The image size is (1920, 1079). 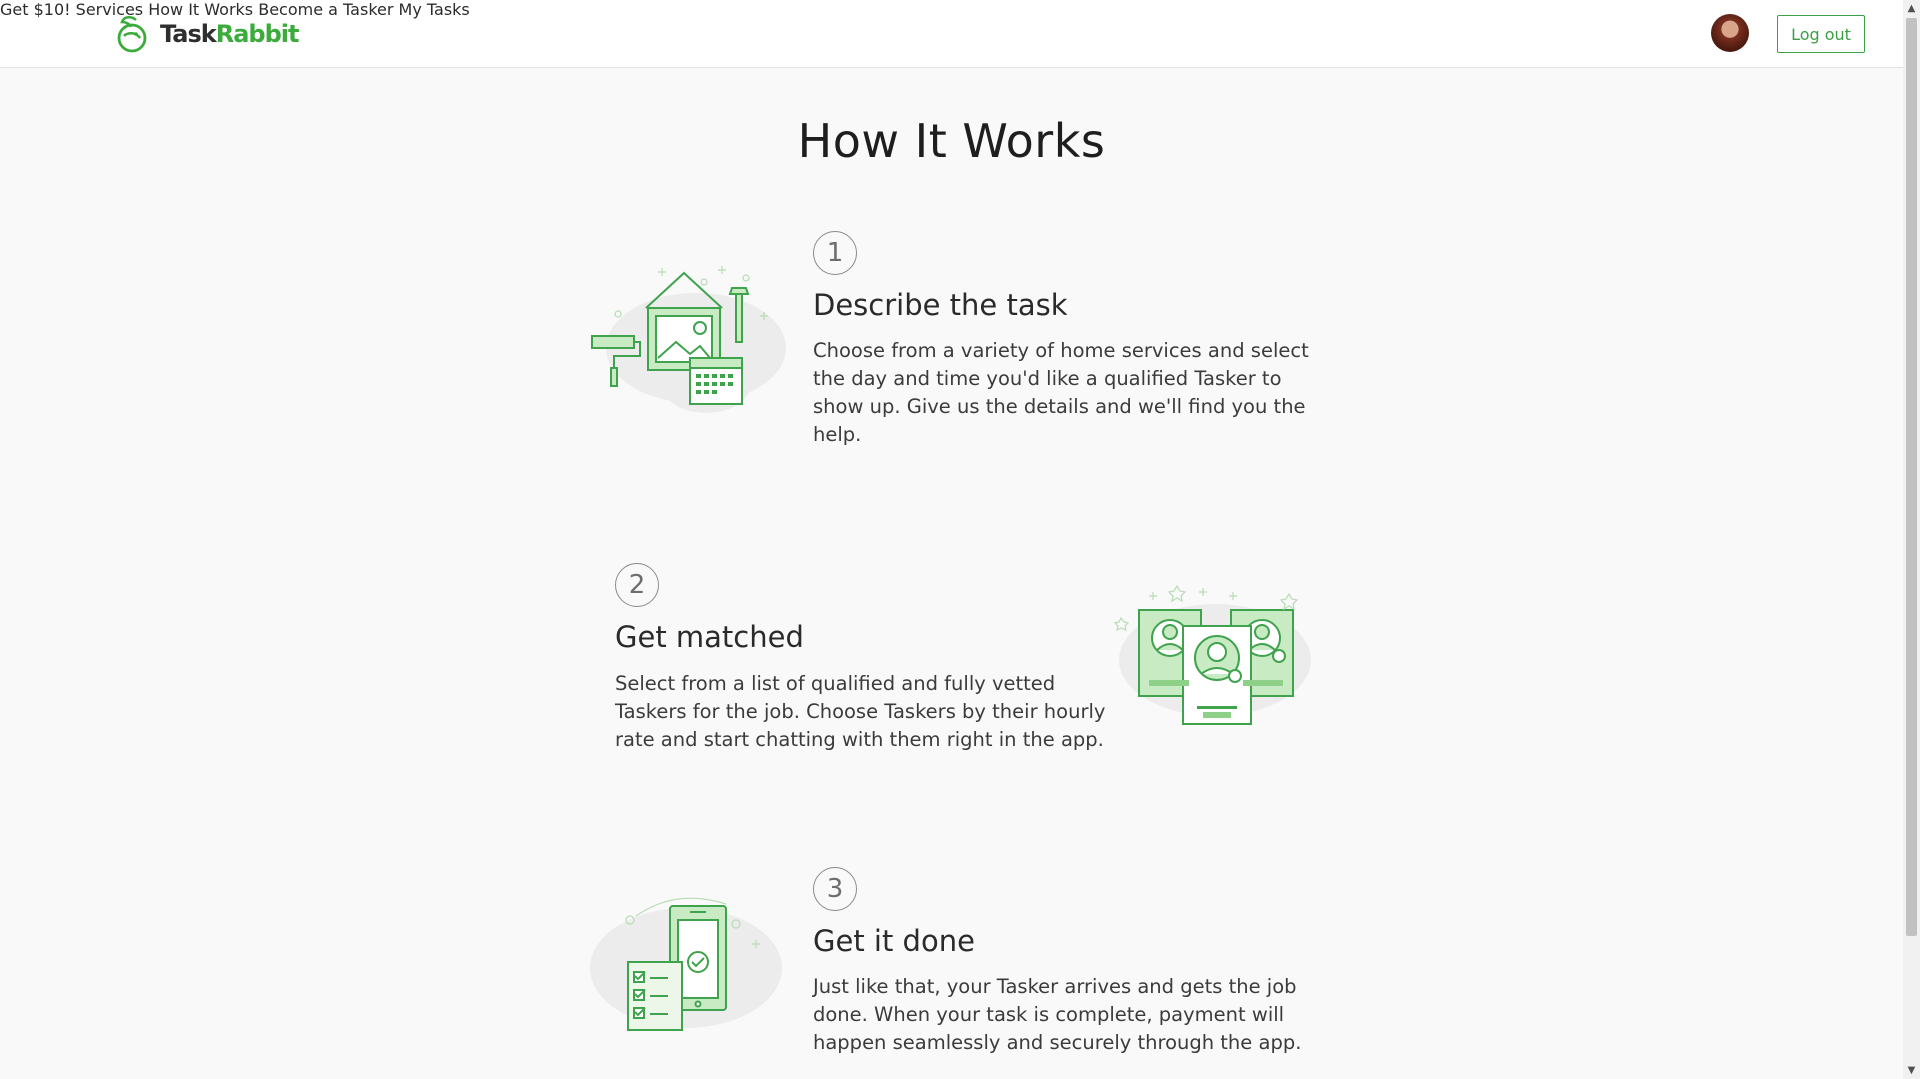 I want to click on tasker-profiles-icon, so click(x=1212, y=654).